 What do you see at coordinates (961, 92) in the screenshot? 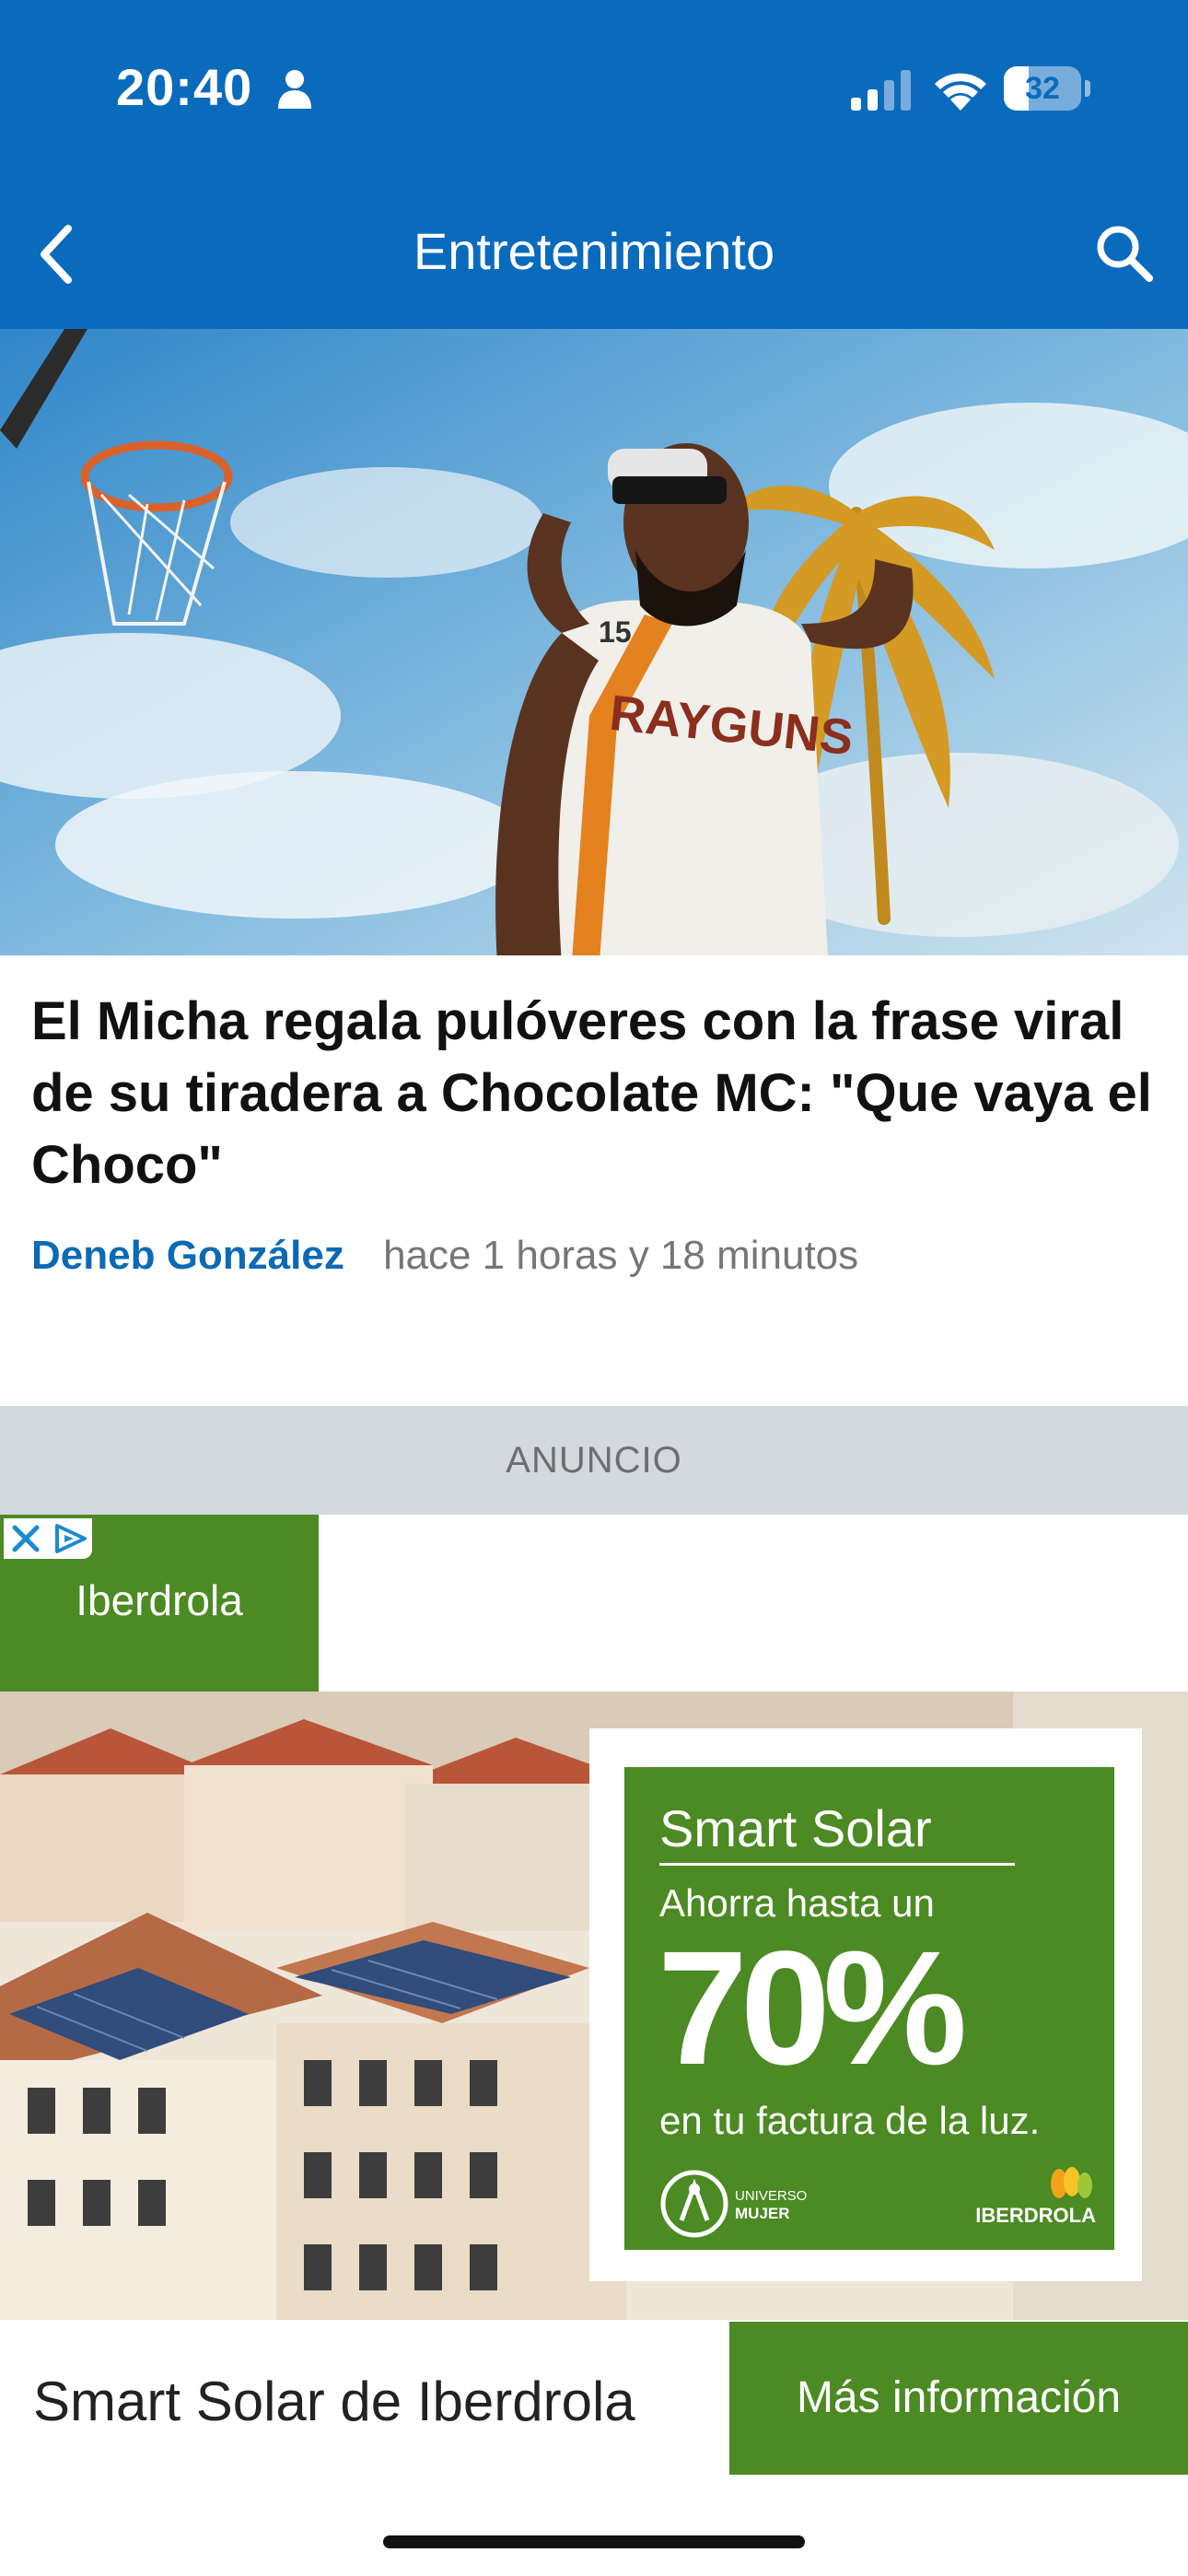
I see `wifi-icon` at bounding box center [961, 92].